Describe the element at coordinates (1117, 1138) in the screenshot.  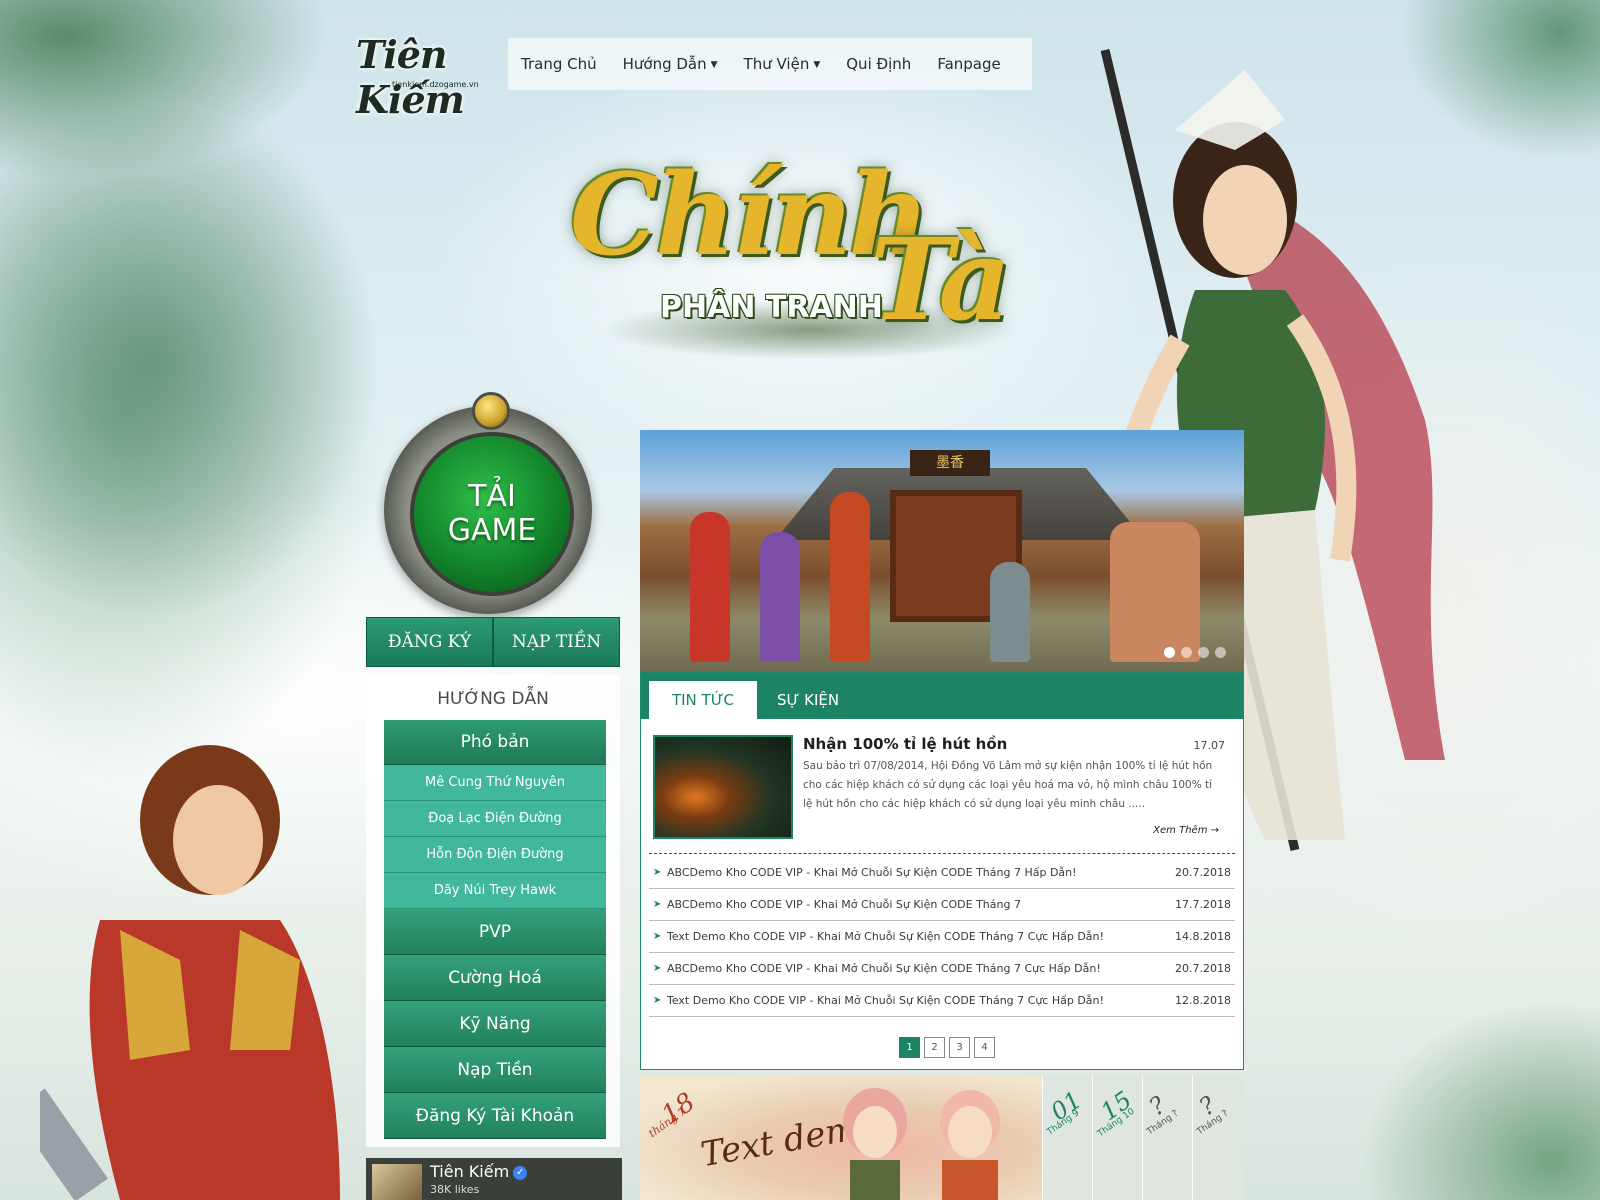
I see `event-tile: 15 Tháng 10` at that location.